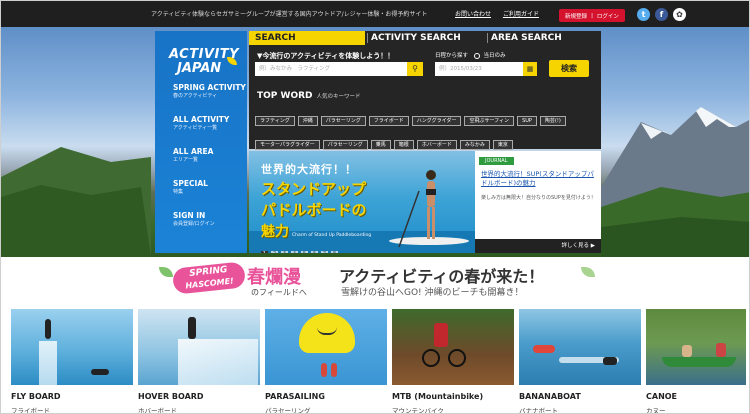 This screenshot has height=414, width=750. Describe the element at coordinates (550, 396) in the screenshot. I see `activity-name-en: BANANABOAT` at that location.